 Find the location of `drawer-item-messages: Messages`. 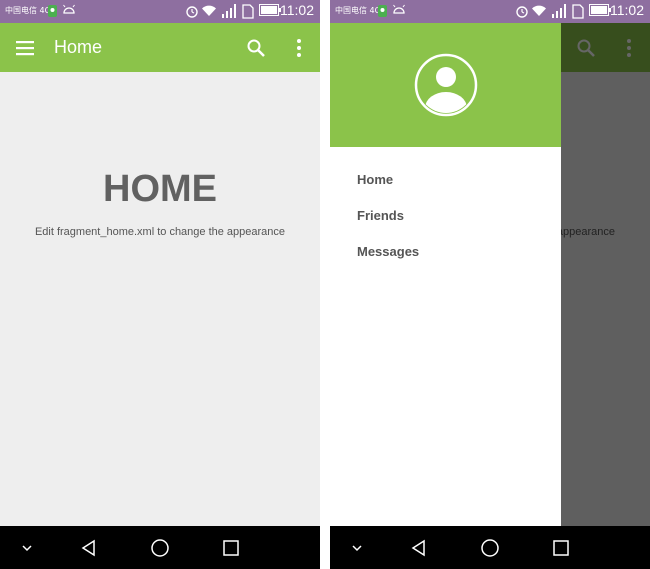

drawer-item-messages: Messages is located at coordinates (388, 251).